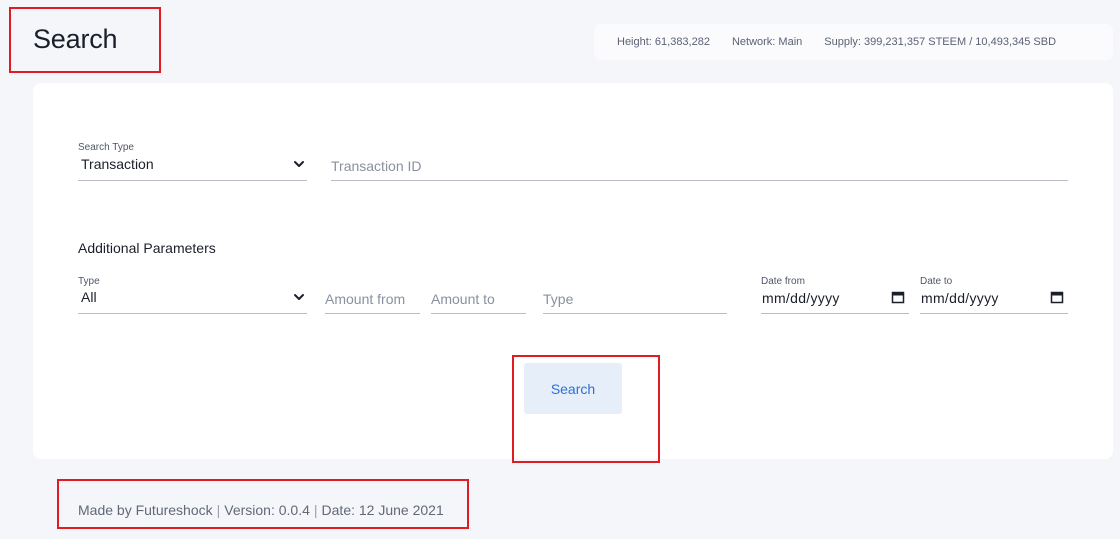 This screenshot has height=539, width=1120. What do you see at coordinates (960, 298) in the screenshot?
I see `date-to-value: mm/dd/yyyy` at bounding box center [960, 298].